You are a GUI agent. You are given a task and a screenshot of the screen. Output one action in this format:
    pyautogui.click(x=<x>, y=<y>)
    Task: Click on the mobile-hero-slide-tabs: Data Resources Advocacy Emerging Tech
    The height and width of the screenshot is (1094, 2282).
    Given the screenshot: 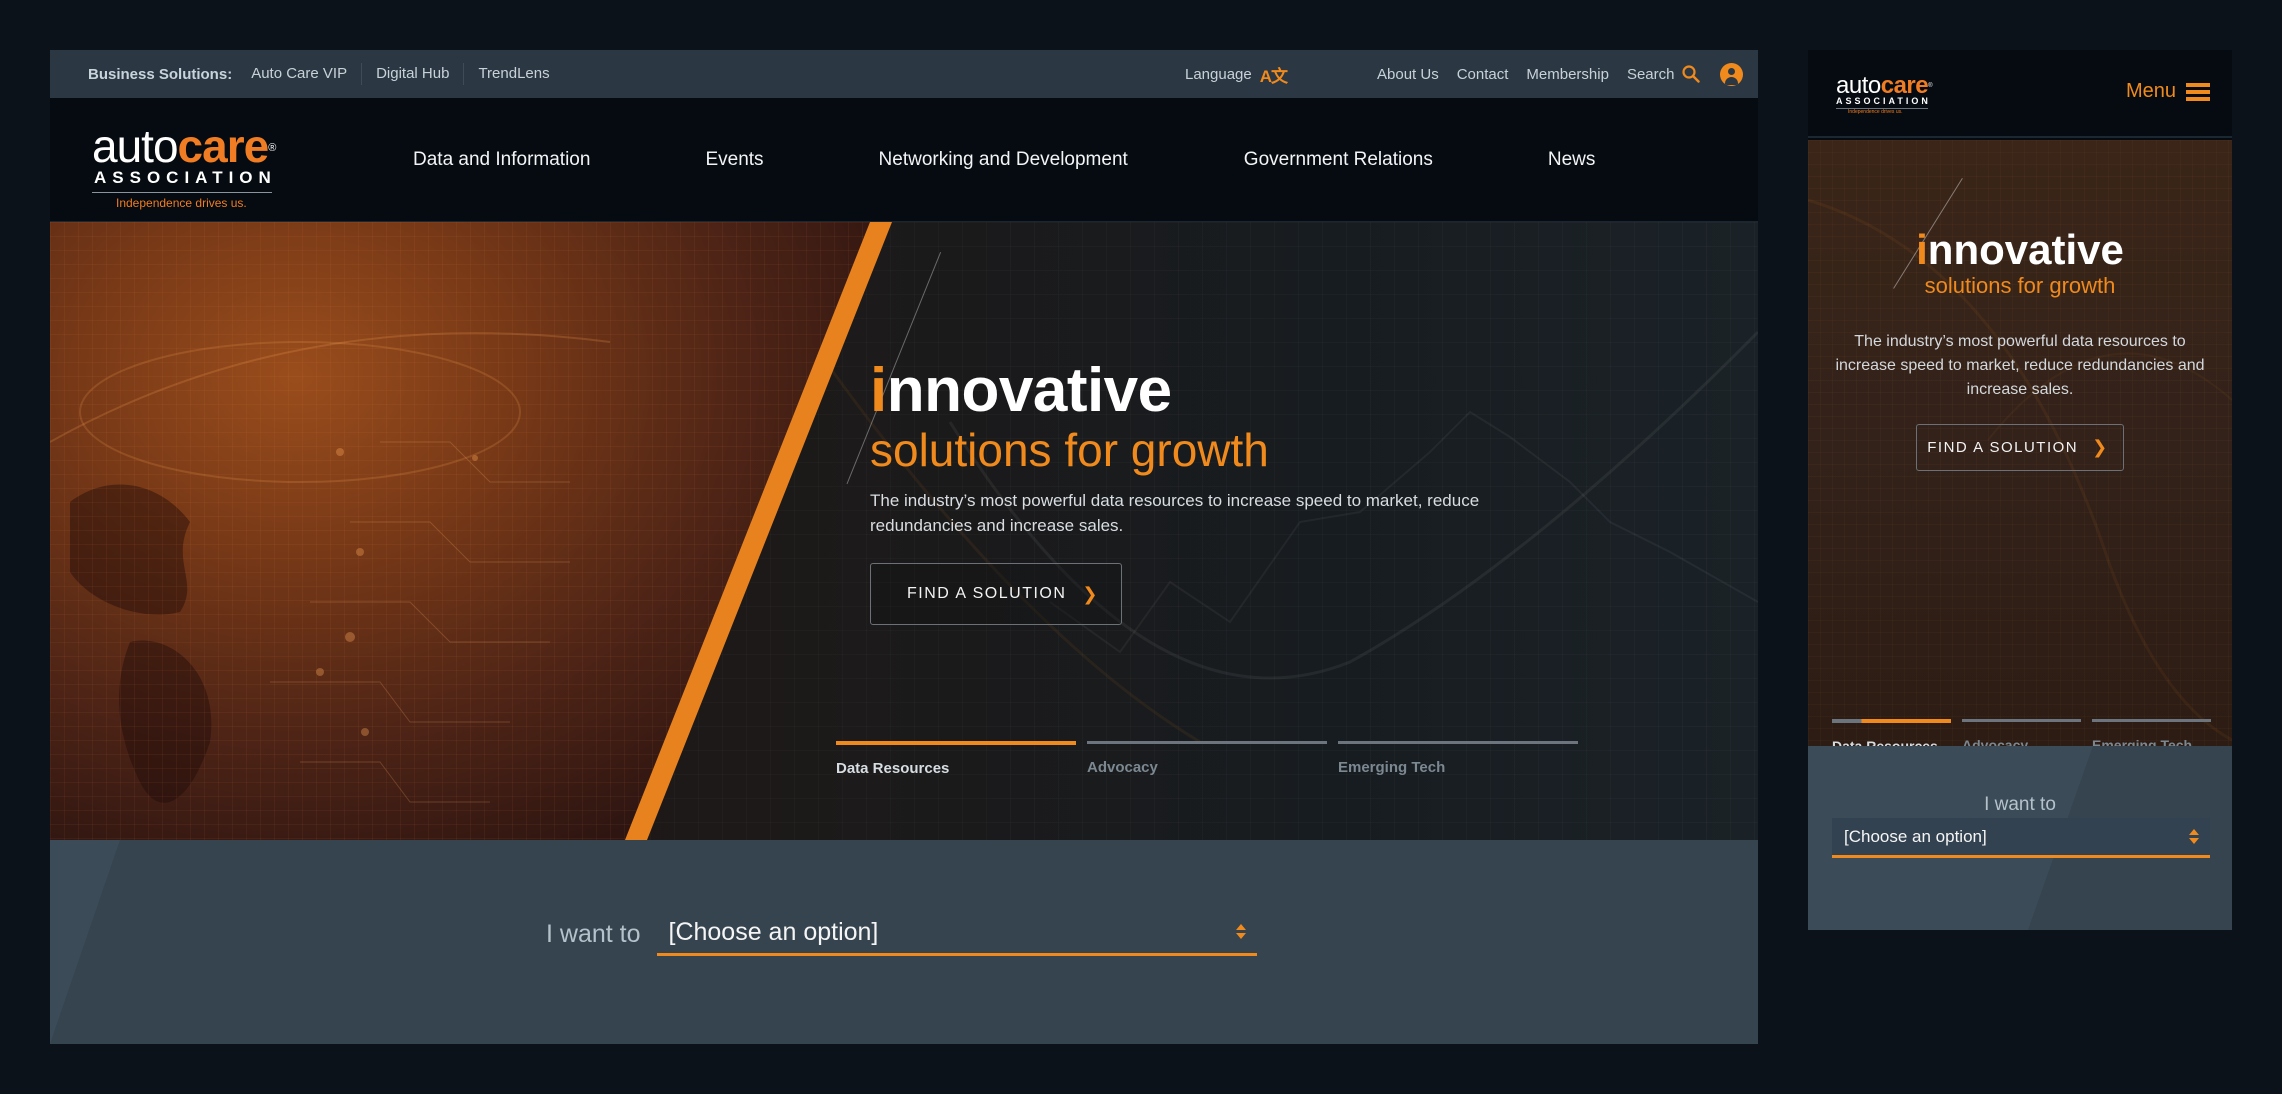 What is the action you would take?
    pyautogui.click(x=2021, y=732)
    